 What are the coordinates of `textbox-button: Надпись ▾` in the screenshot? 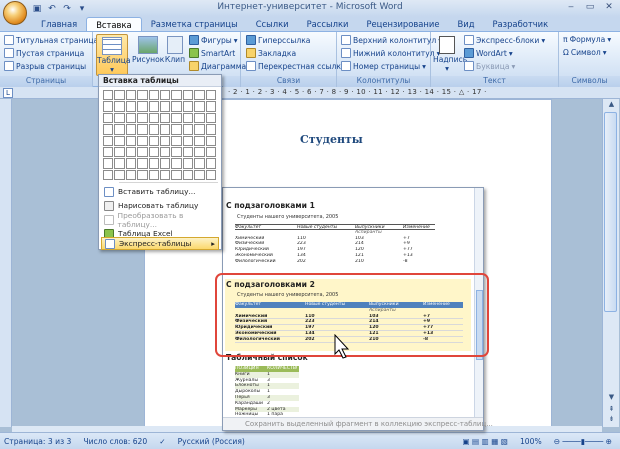 It's located at (450, 55).